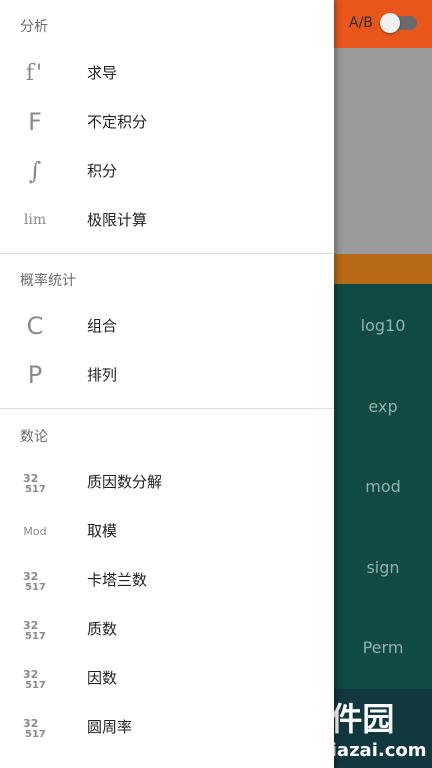  Describe the element at coordinates (35, 73) in the screenshot. I see `derivative-icon: f'` at that location.